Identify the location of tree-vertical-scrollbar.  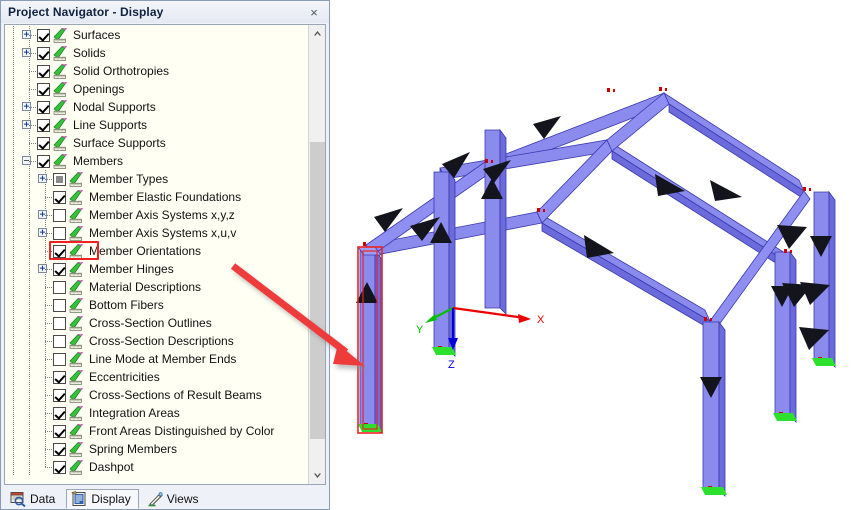
(316, 254).